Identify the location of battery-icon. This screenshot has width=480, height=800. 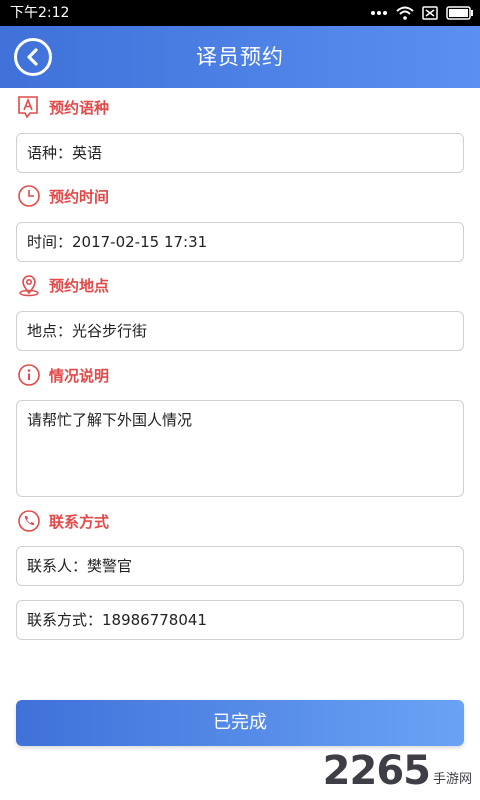
(460, 13).